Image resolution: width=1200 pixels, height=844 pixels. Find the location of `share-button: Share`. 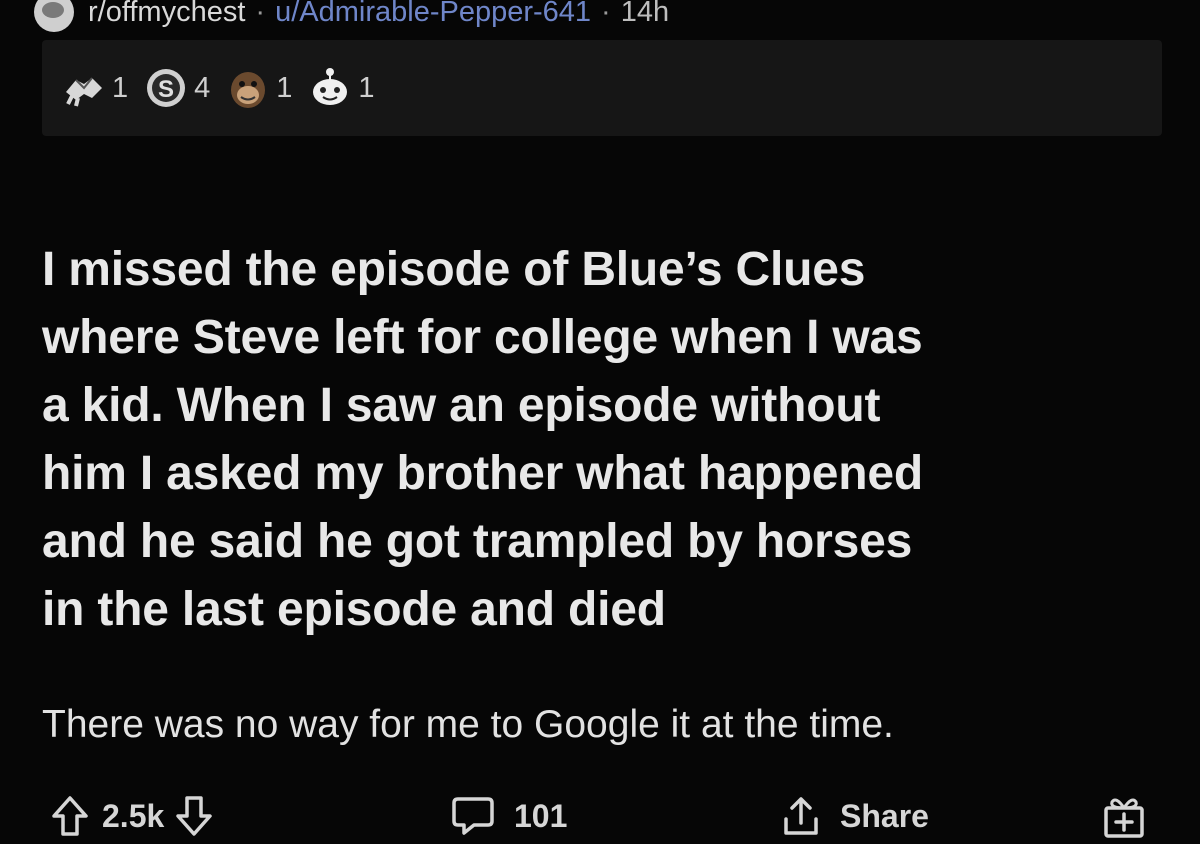

share-button: Share is located at coordinates (853, 816).